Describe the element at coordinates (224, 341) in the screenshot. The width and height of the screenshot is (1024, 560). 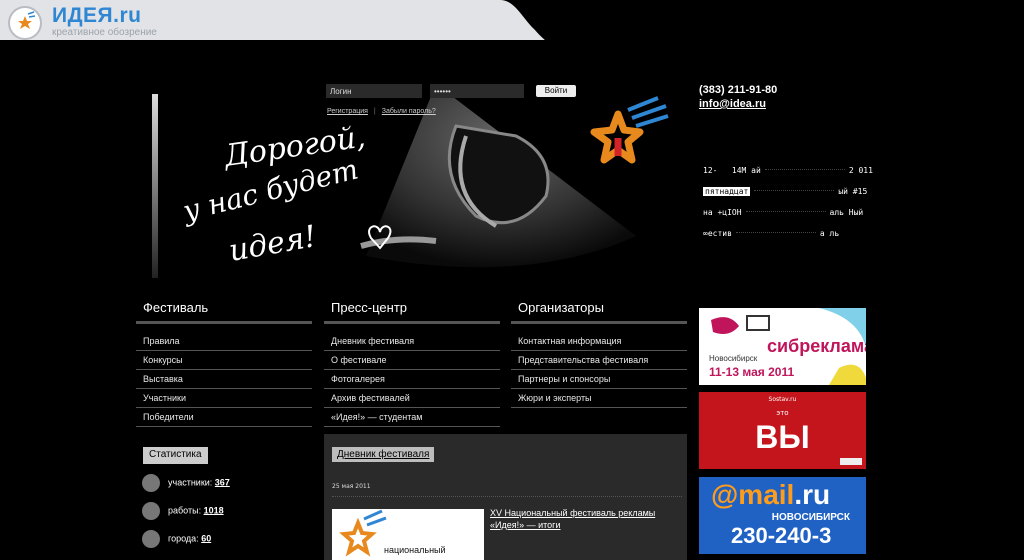
I see `menu-item-rules: Правила` at that location.